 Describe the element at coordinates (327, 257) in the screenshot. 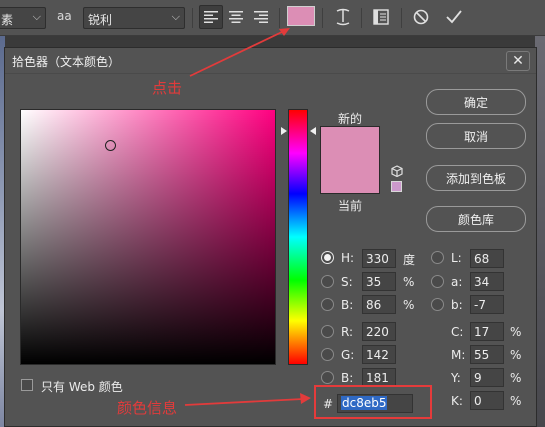

I see `hue-radio` at that location.